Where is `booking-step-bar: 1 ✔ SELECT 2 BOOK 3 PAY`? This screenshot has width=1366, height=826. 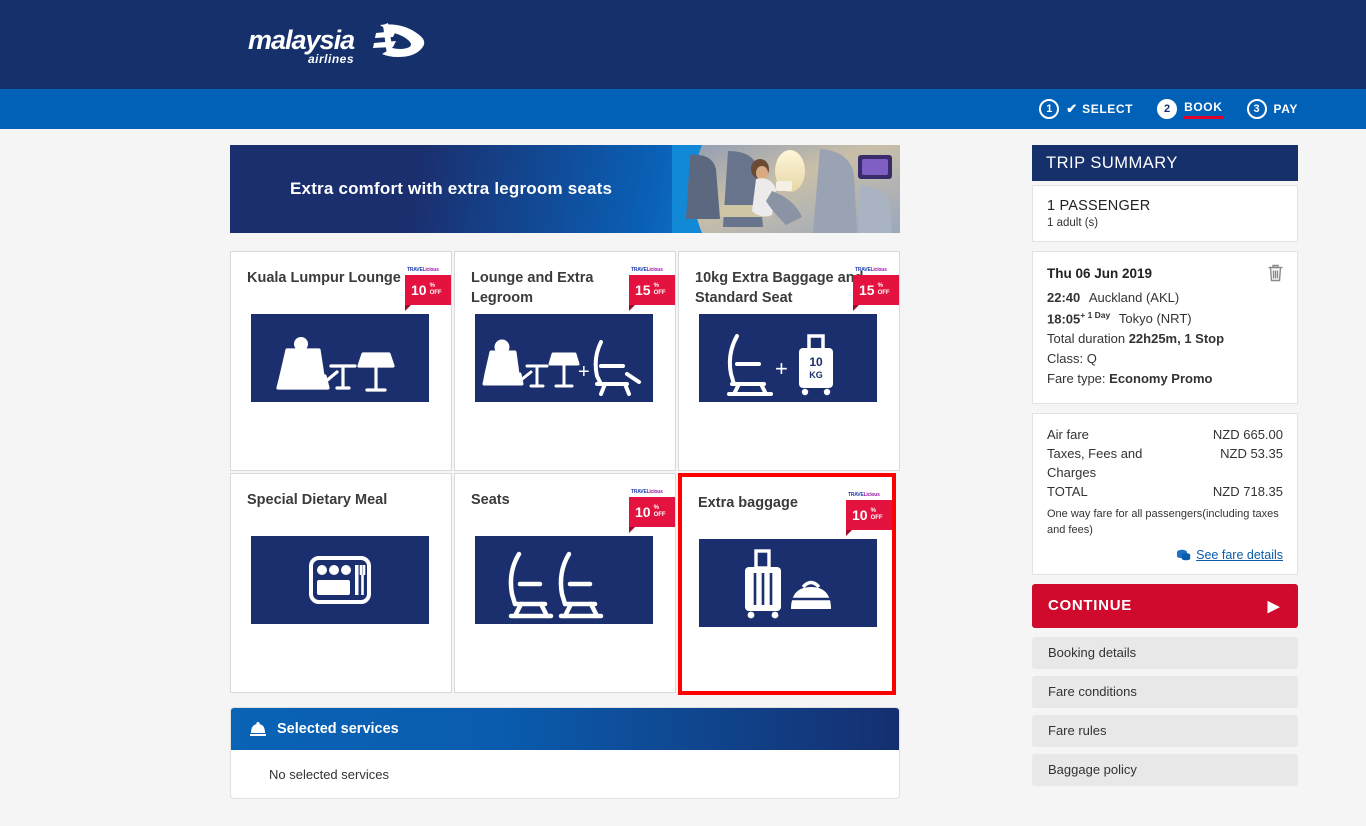
booking-step-bar: 1 ✔ SELECT 2 BOOK 3 PAY is located at coordinates (683, 109).